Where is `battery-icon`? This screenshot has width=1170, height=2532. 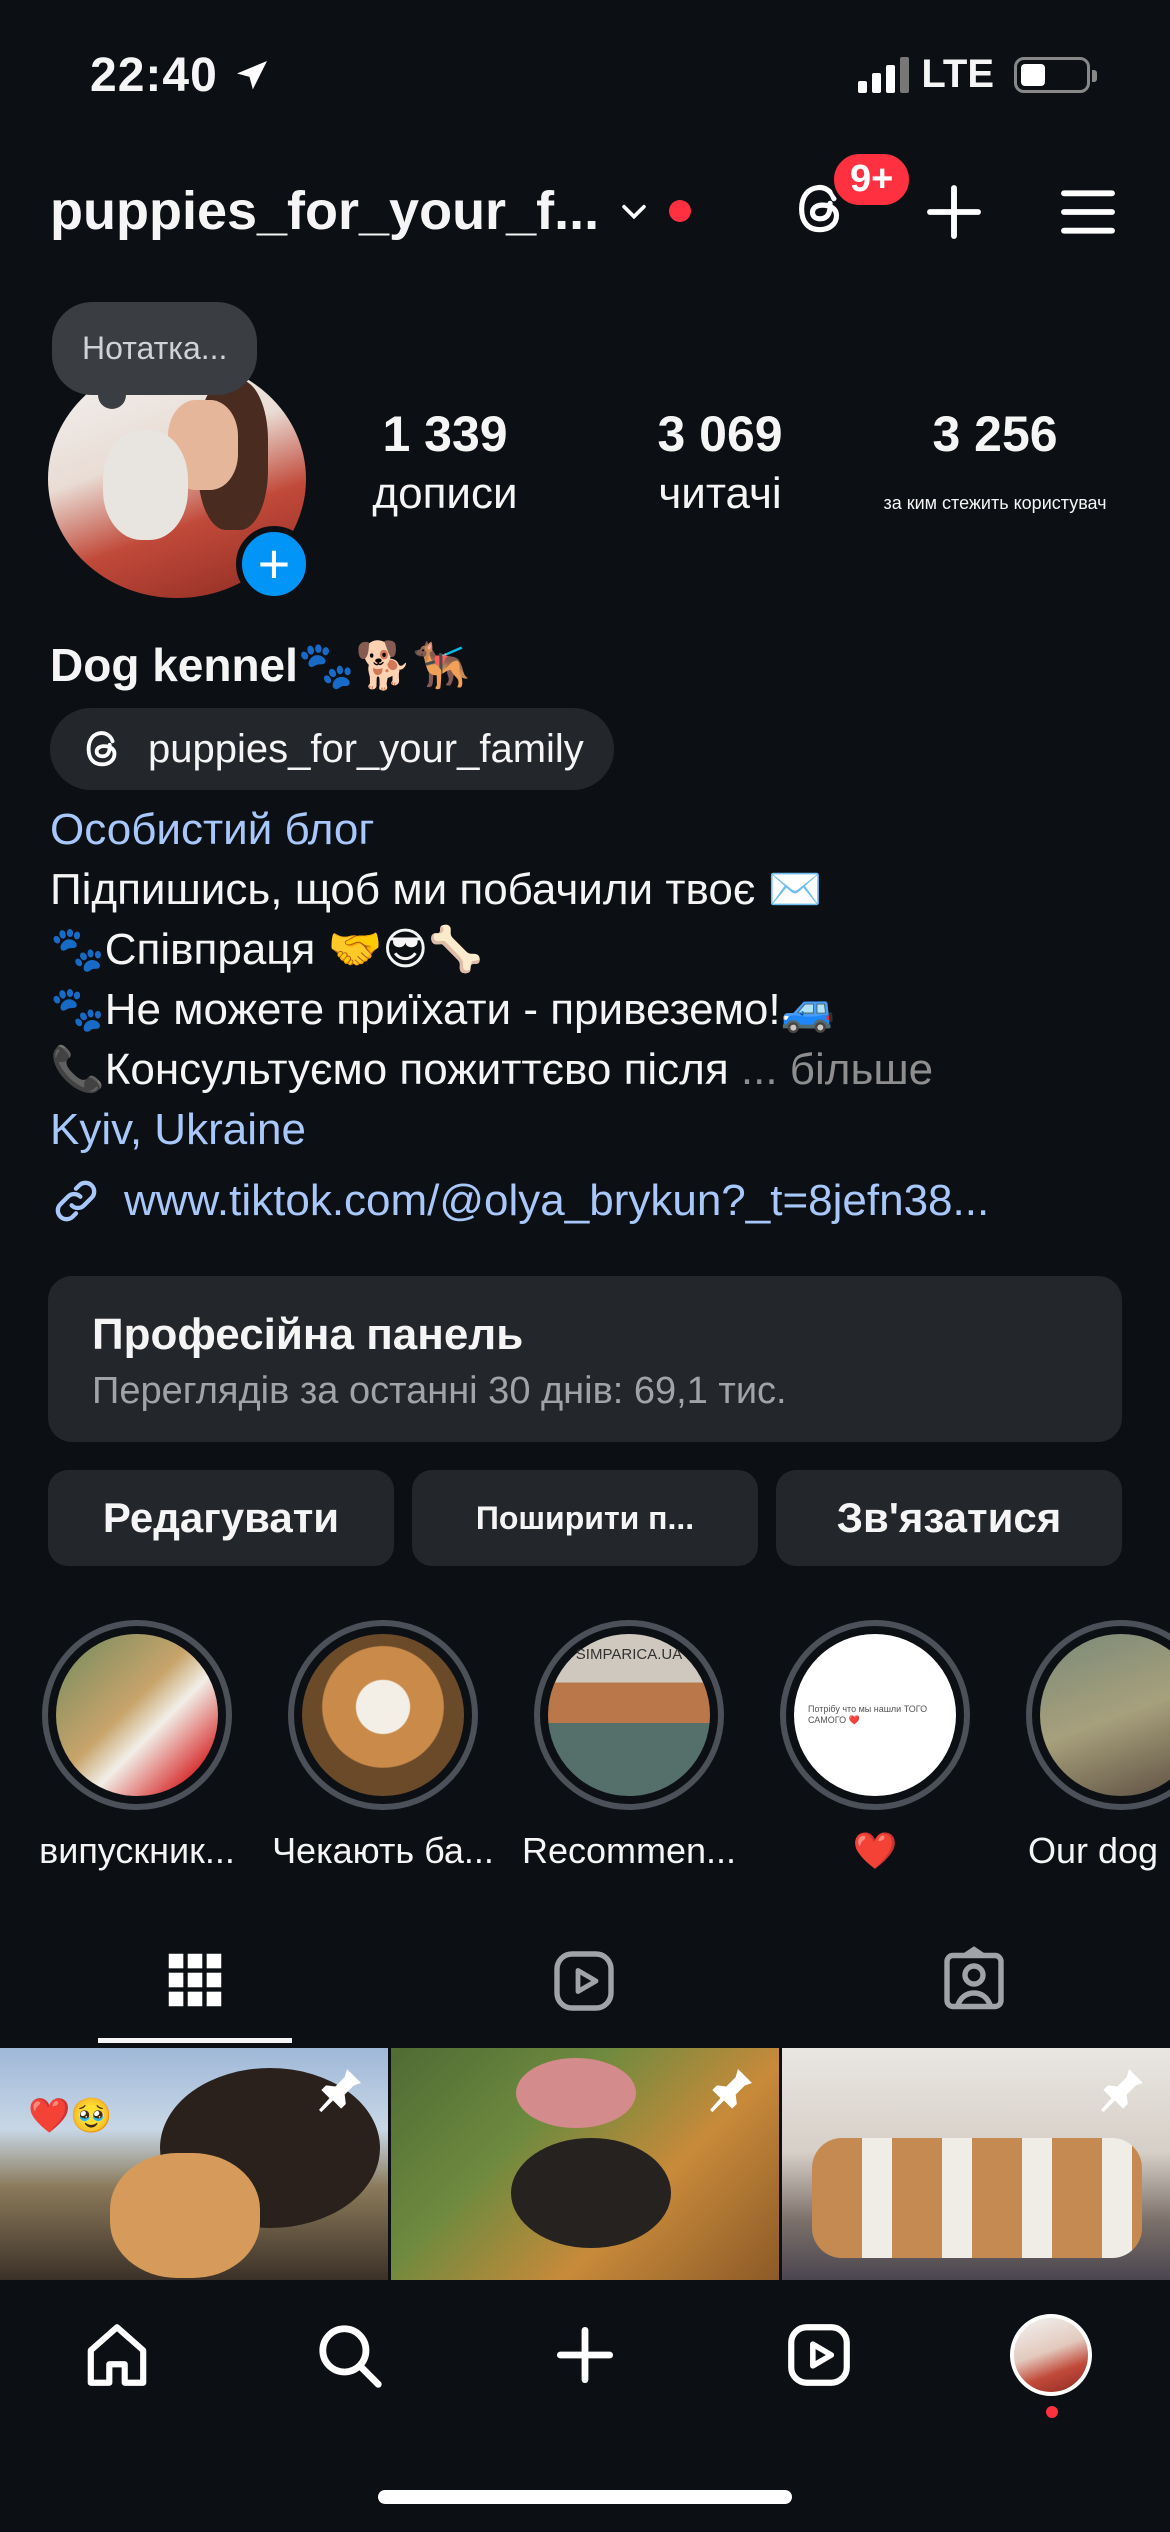
battery-icon is located at coordinates (1055, 74).